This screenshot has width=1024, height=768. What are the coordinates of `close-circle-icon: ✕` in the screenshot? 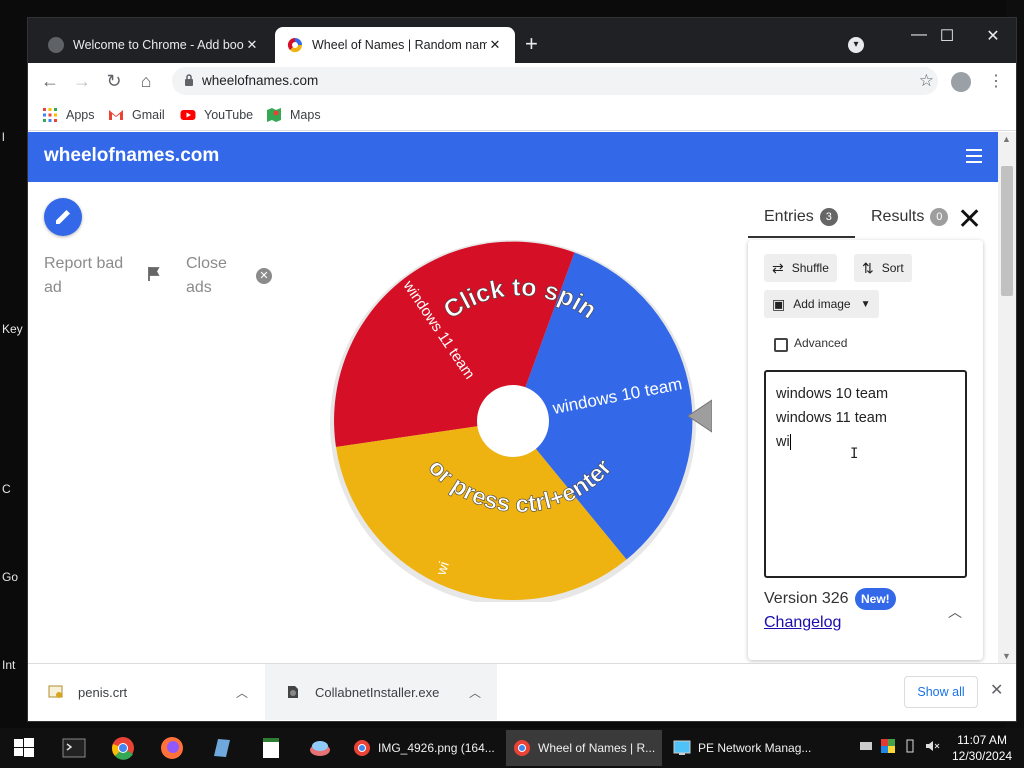 It's located at (264, 276).